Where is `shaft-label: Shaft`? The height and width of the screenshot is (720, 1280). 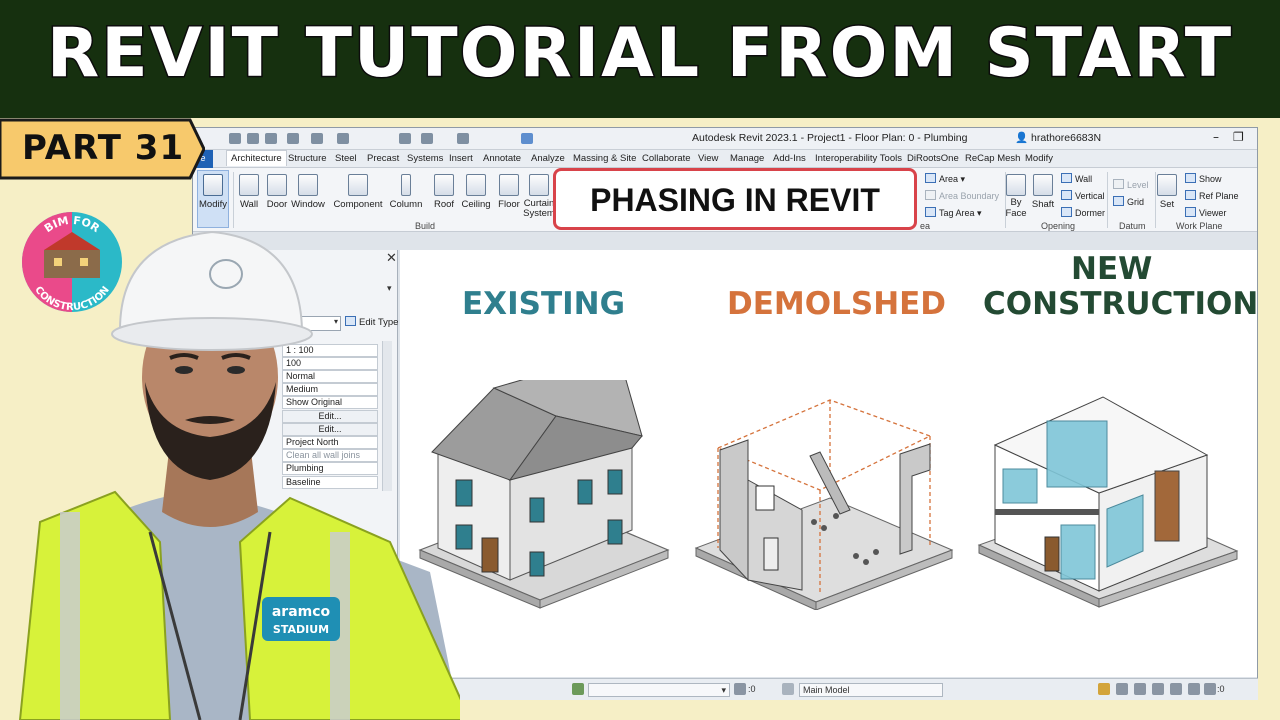 shaft-label: Shaft is located at coordinates (1043, 204).